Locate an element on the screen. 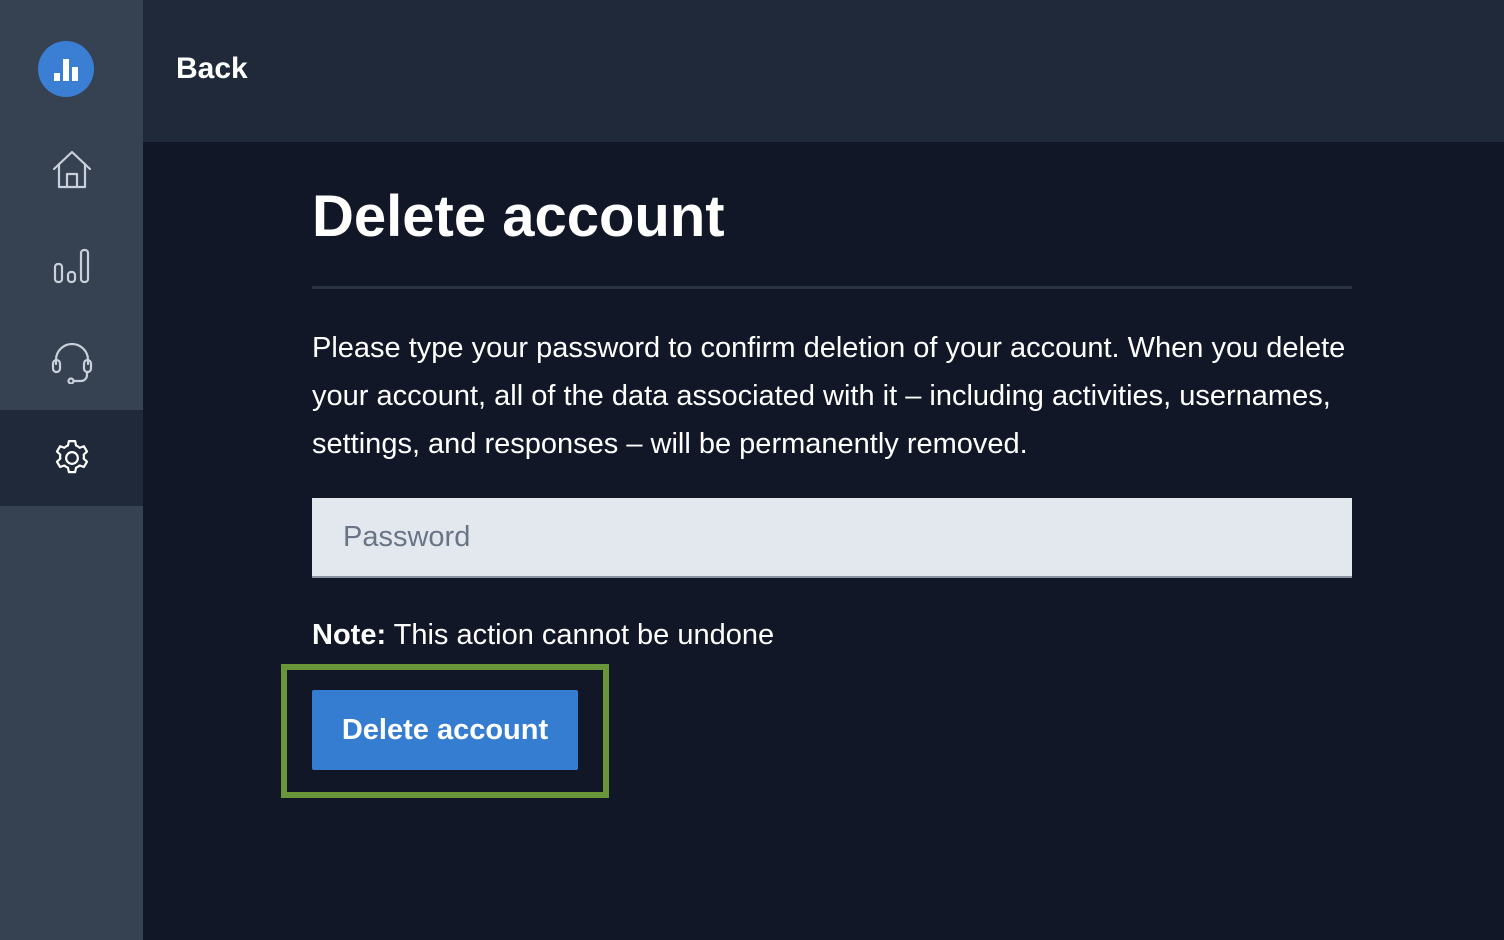  sidebar-item-stats is located at coordinates (71, 266).